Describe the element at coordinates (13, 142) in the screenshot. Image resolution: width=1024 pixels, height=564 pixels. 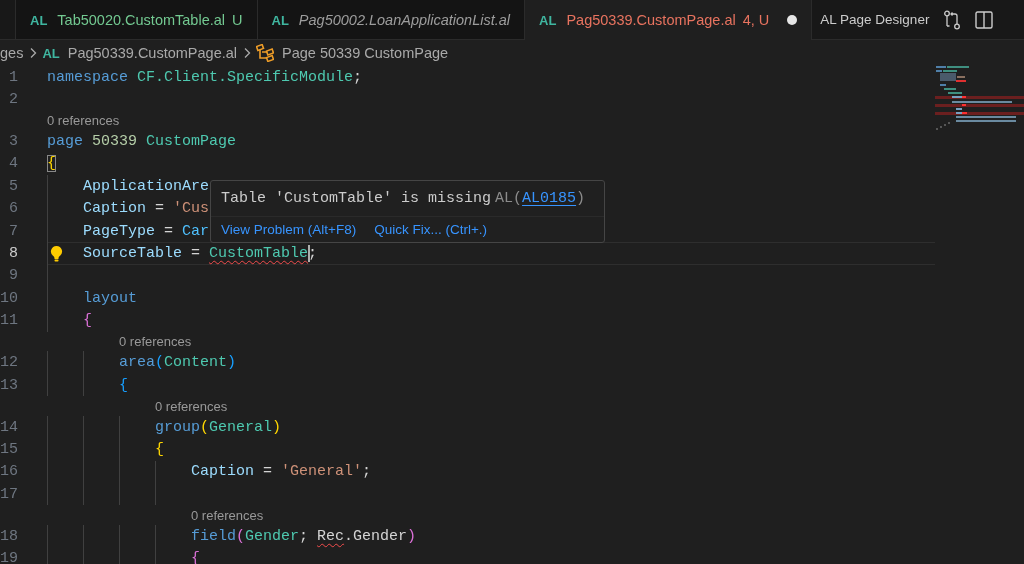
I see `line-number: 3` at that location.